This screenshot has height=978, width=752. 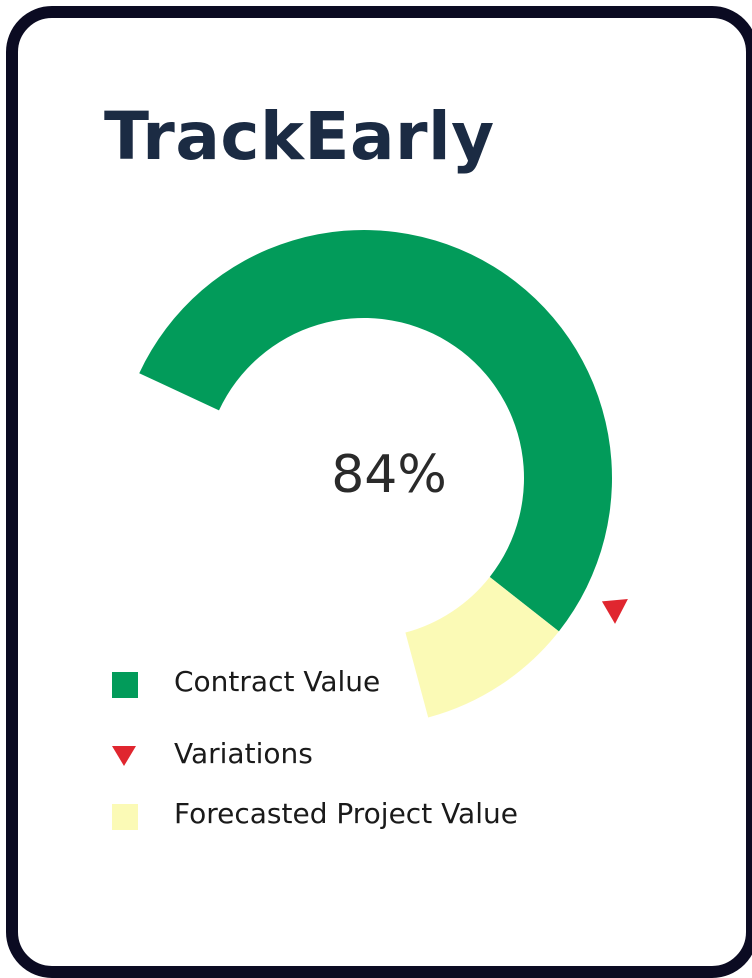 What do you see at coordinates (346, 813) in the screenshot?
I see `legend-label: Forecasted Project Value` at bounding box center [346, 813].